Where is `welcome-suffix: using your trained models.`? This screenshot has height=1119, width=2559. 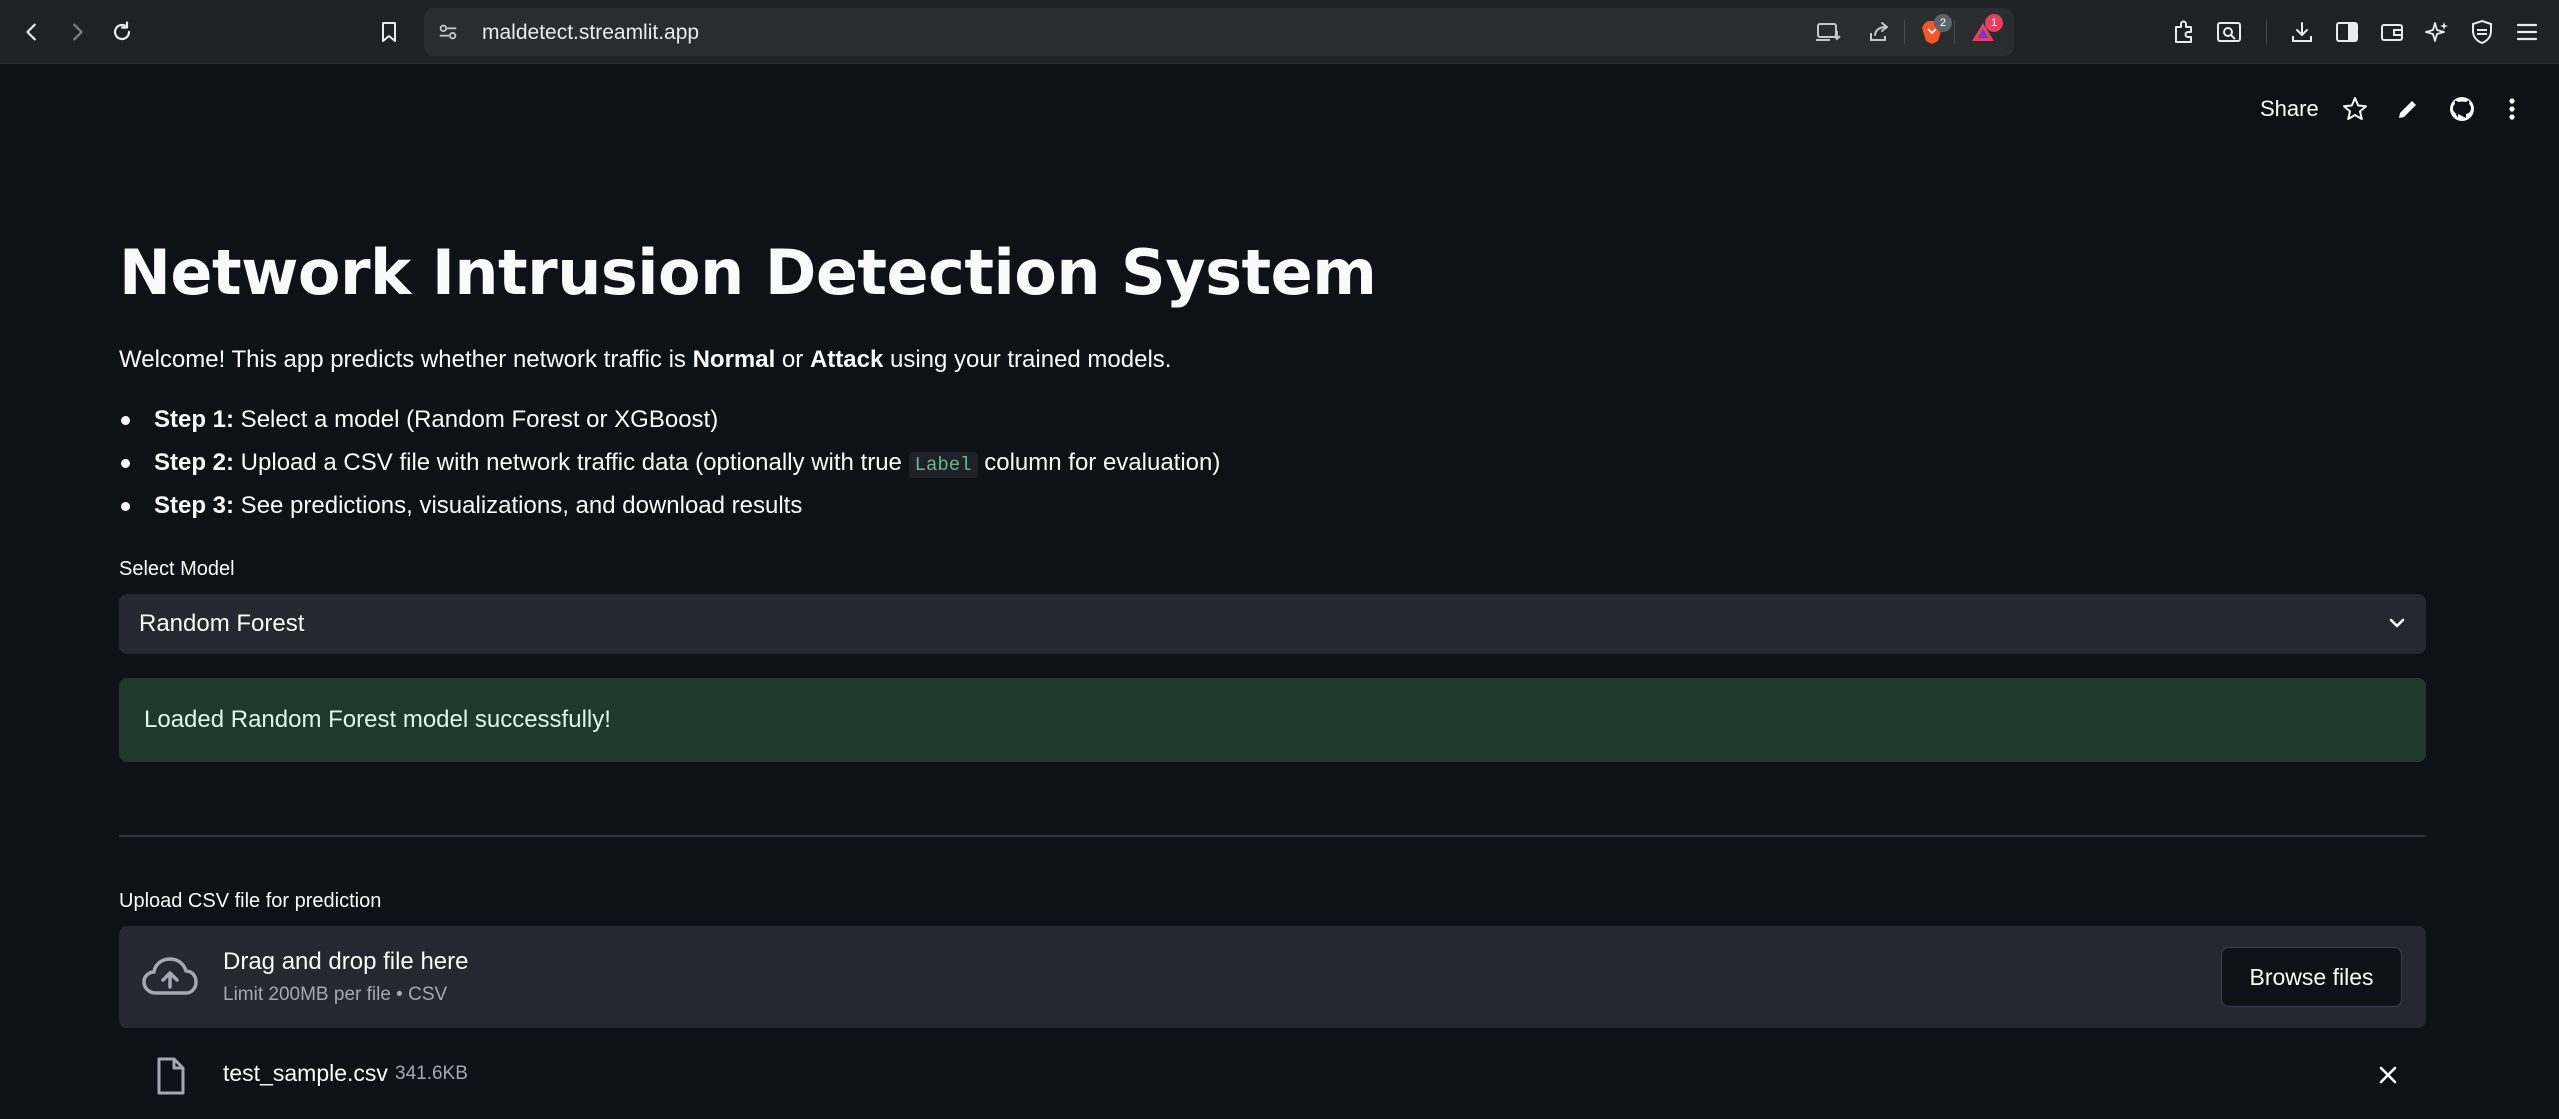
welcome-suffix: using your trained models. is located at coordinates (1027, 359).